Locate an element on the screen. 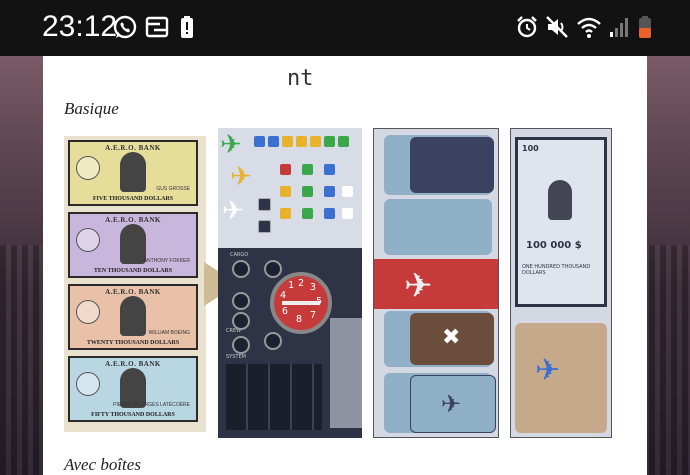 This screenshot has height=475, width=690. card-compass is located at coordinates (452, 165).